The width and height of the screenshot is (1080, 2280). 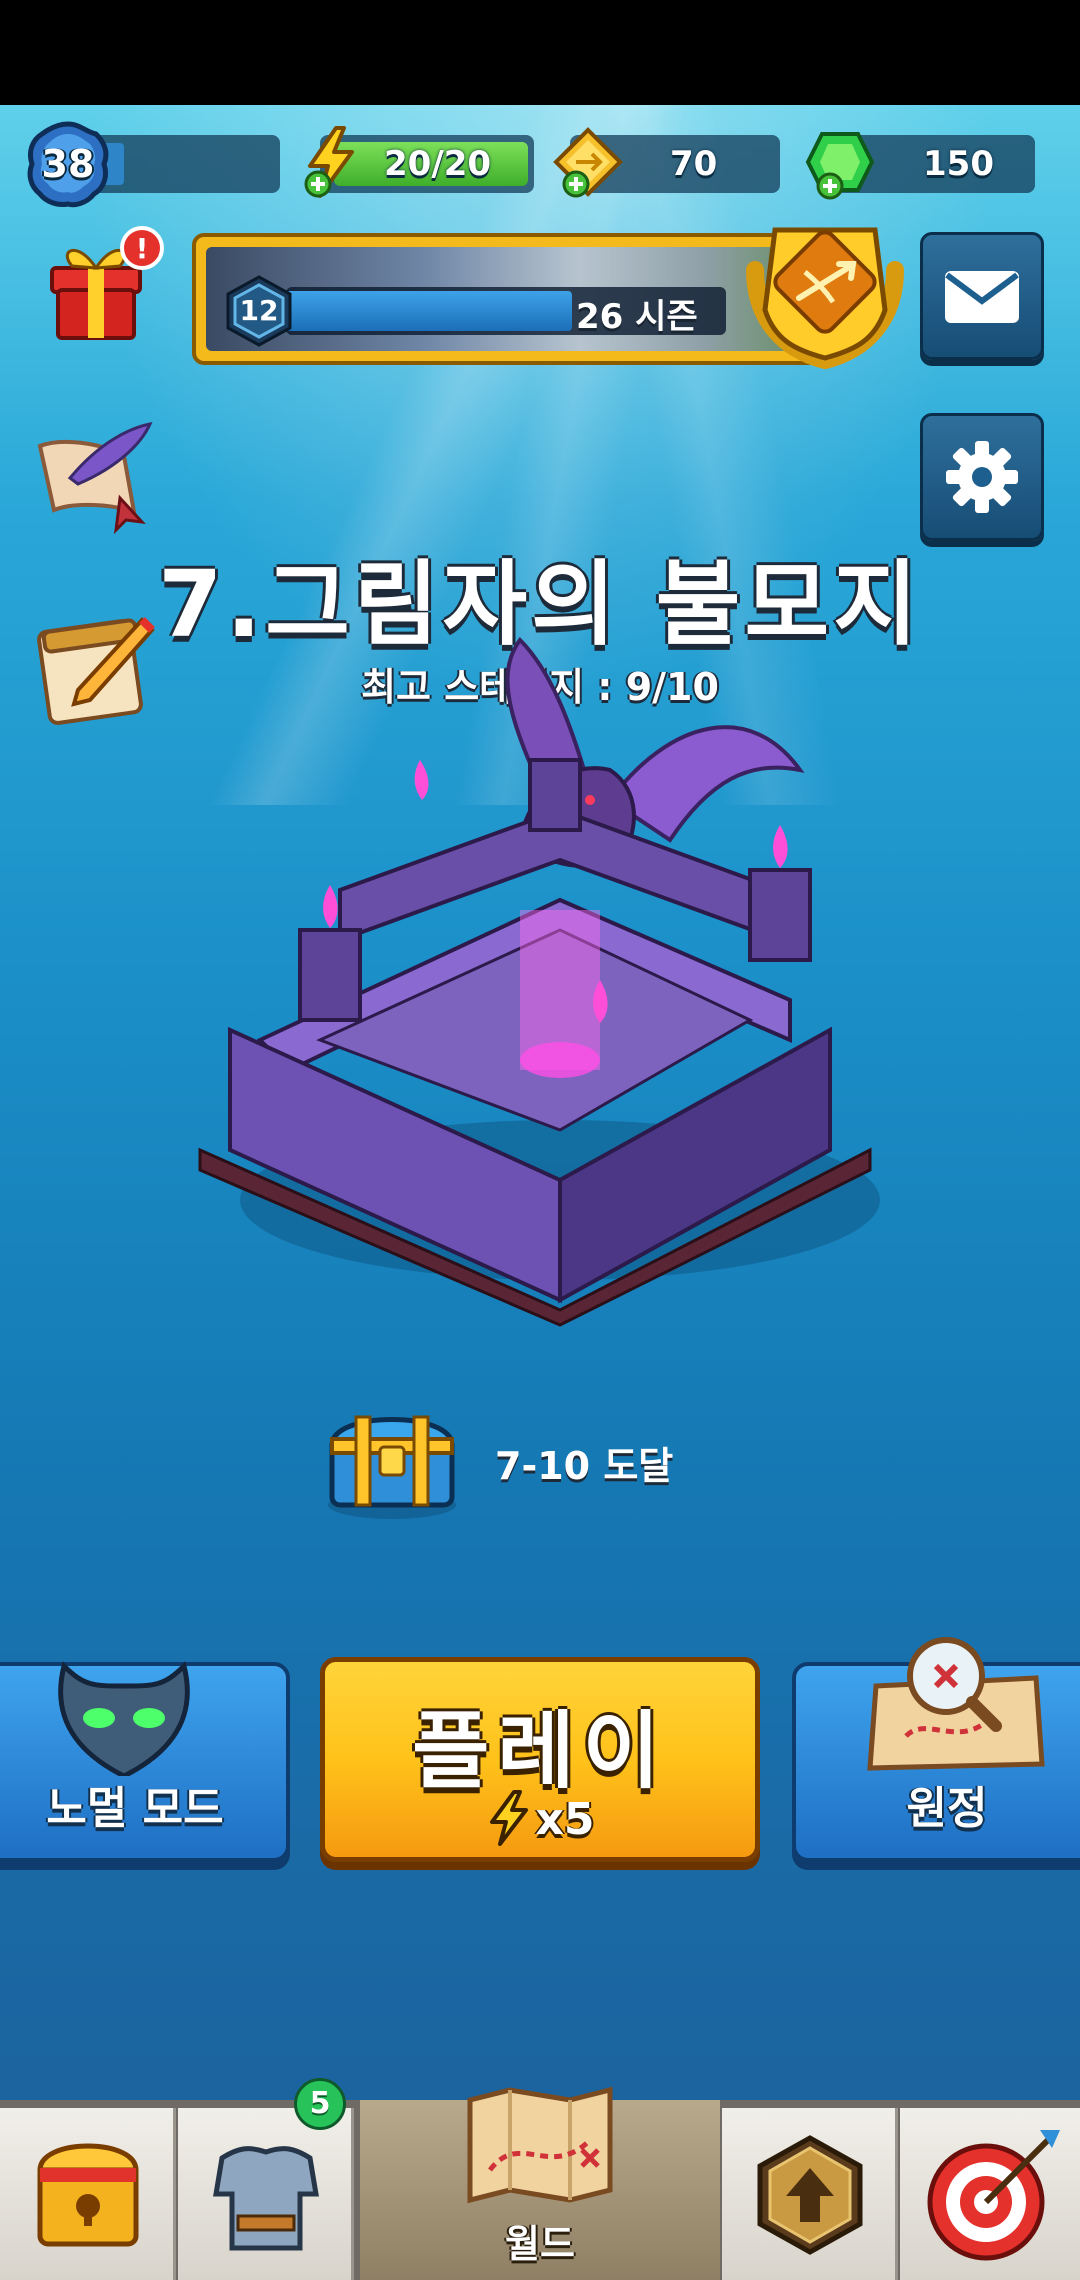 I want to click on tab-upgrade, so click(x=810, y=2194).